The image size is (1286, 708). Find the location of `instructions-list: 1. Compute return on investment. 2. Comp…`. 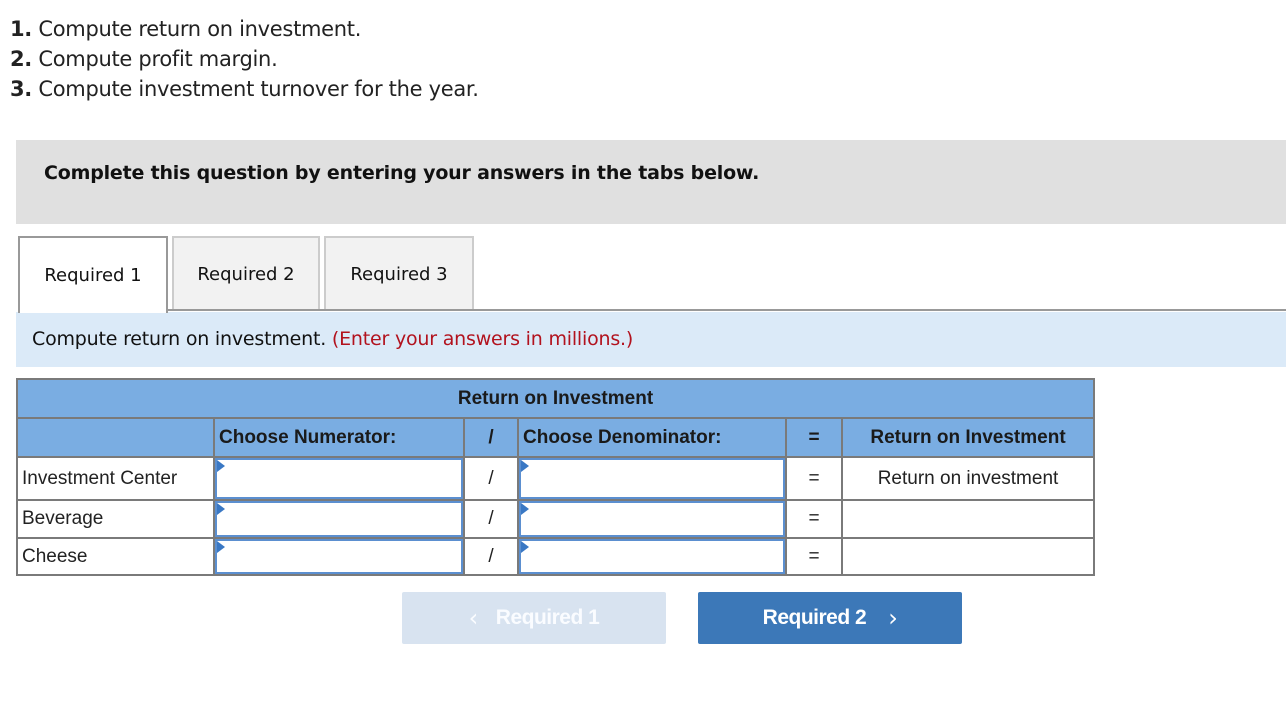

instructions-list: 1. Compute return on investment. 2. Comp… is located at coordinates (244, 59).